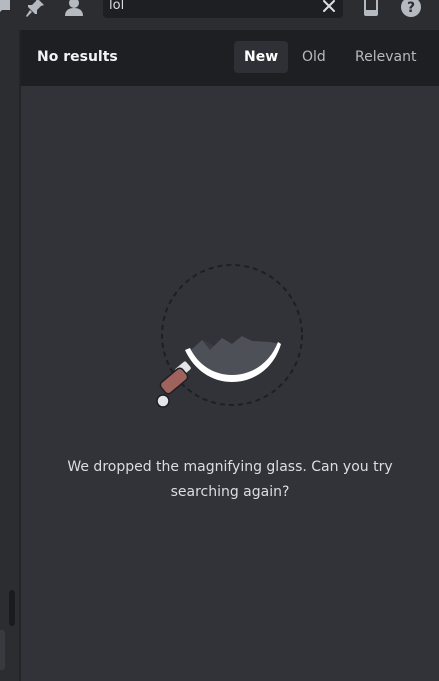 Image resolution: width=439 pixels, height=681 pixels. Describe the element at coordinates (314, 57) in the screenshot. I see `sort-tab-old: Old` at that location.